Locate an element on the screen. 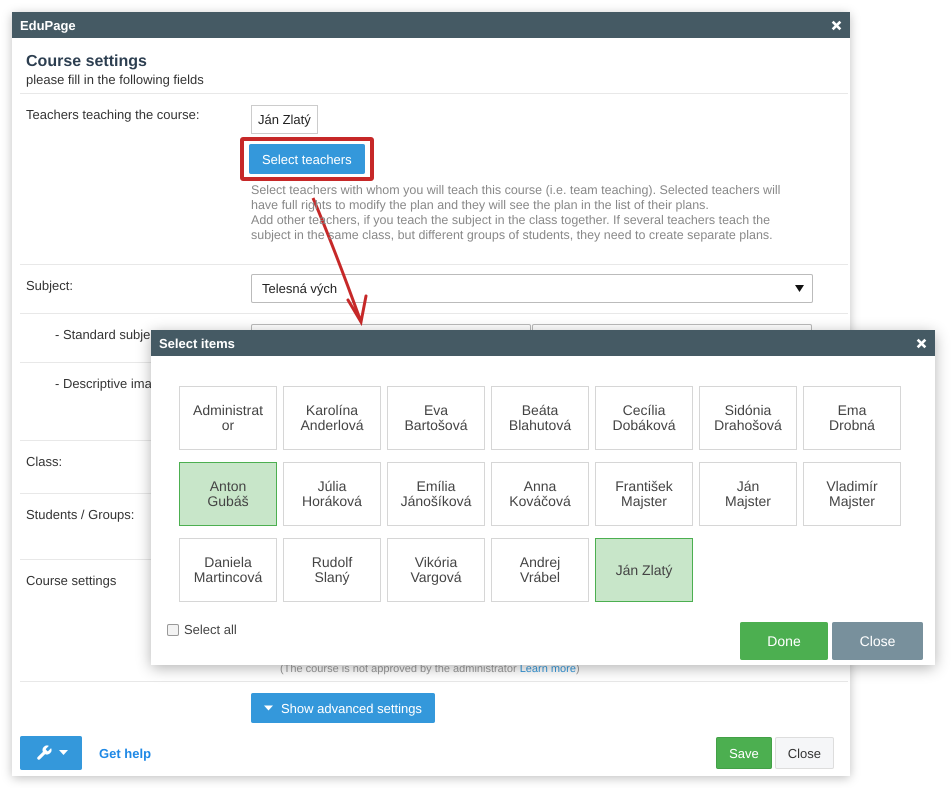 Image resolution: width=952 pixels, height=788 pixels. teacher-tile: Vladimír Majster is located at coordinates (852, 494).